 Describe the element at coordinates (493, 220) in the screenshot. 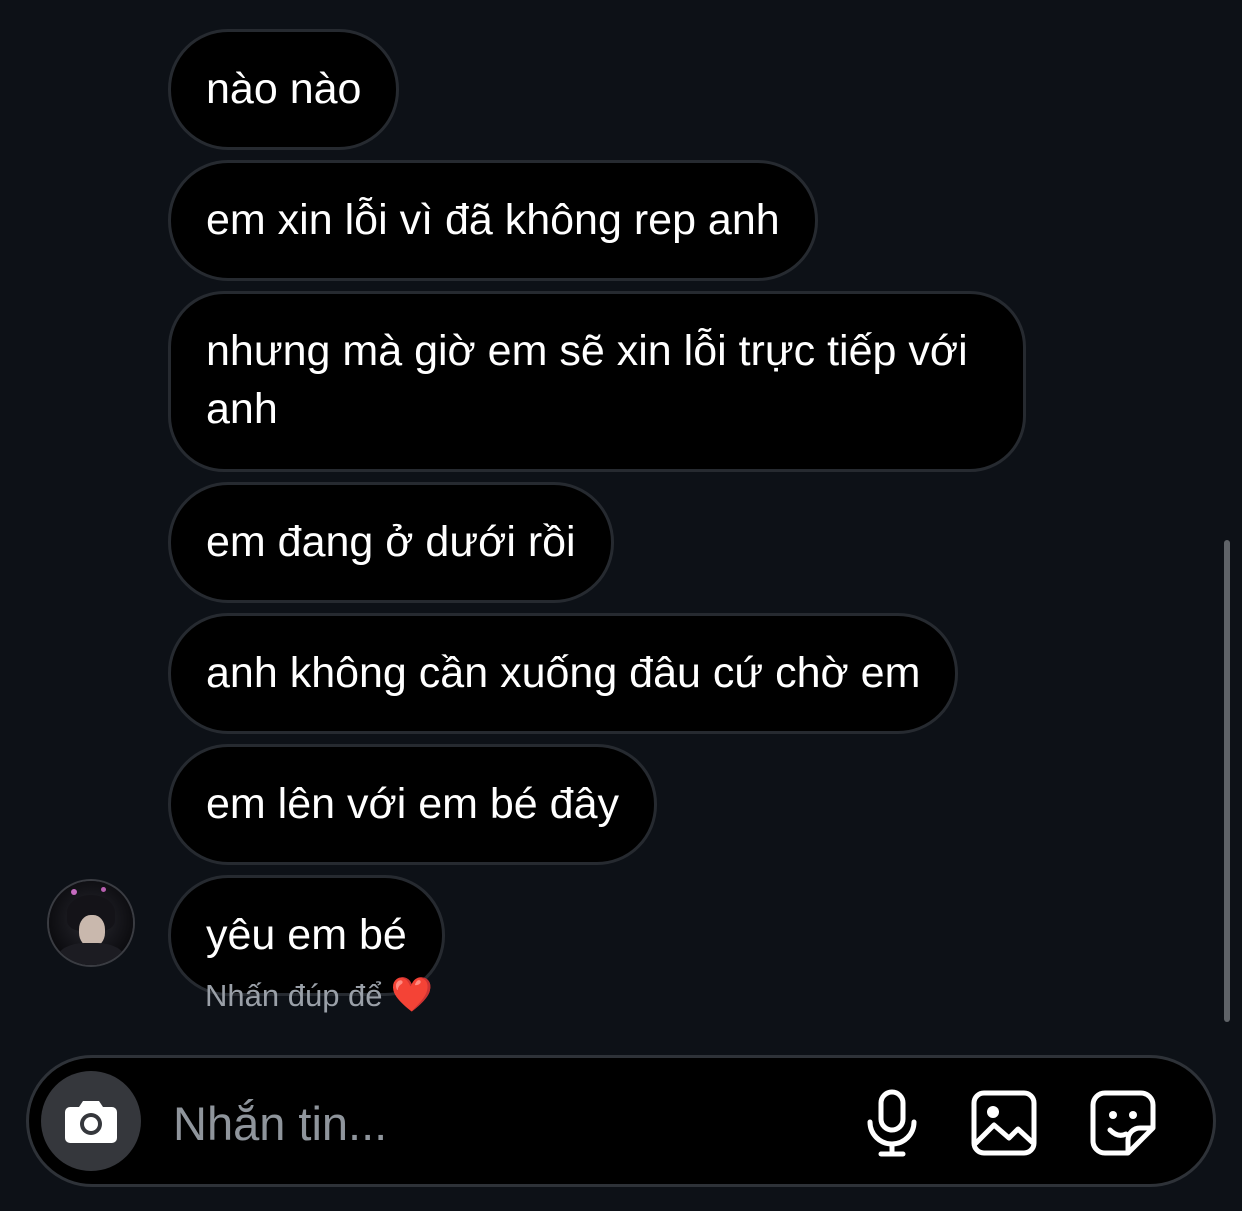

I see `message-bubble: em xin lỗi vì đã không rep anh` at that location.